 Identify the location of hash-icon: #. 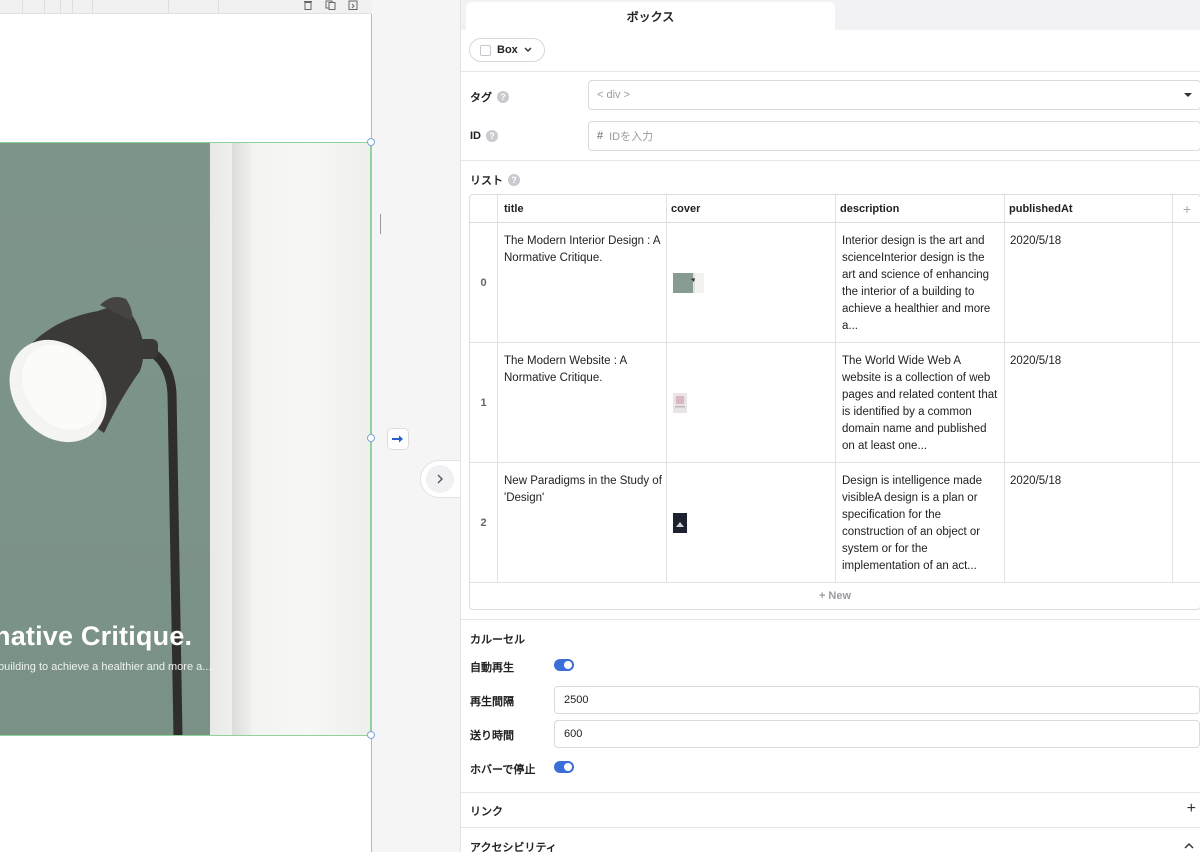
(600, 136).